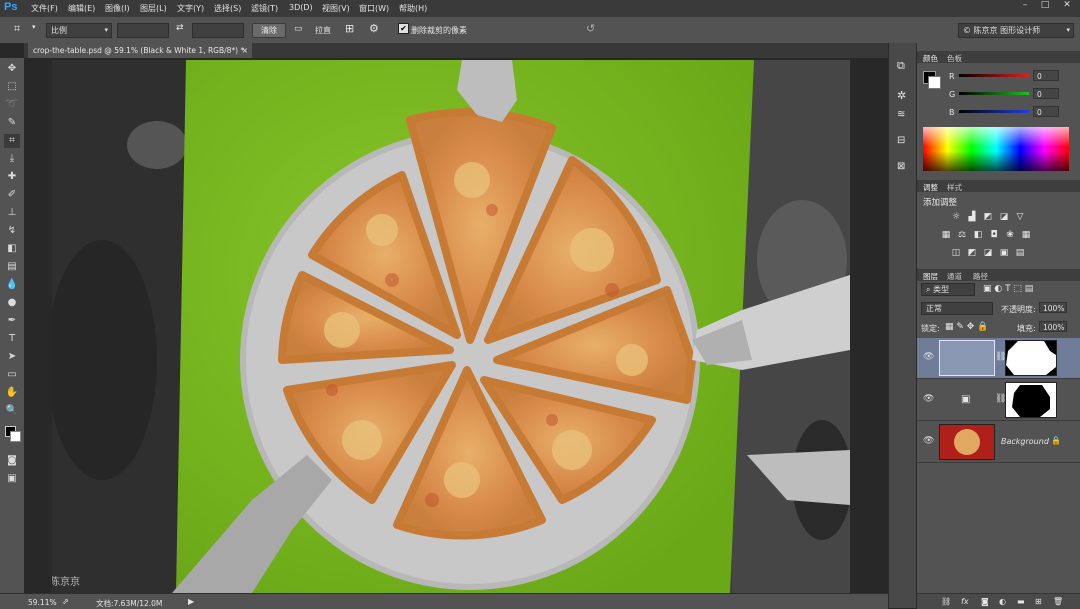 The image size is (1080, 609). What do you see at coordinates (227, 8) in the screenshot?
I see `menu-select: 选择(S)` at bounding box center [227, 8].